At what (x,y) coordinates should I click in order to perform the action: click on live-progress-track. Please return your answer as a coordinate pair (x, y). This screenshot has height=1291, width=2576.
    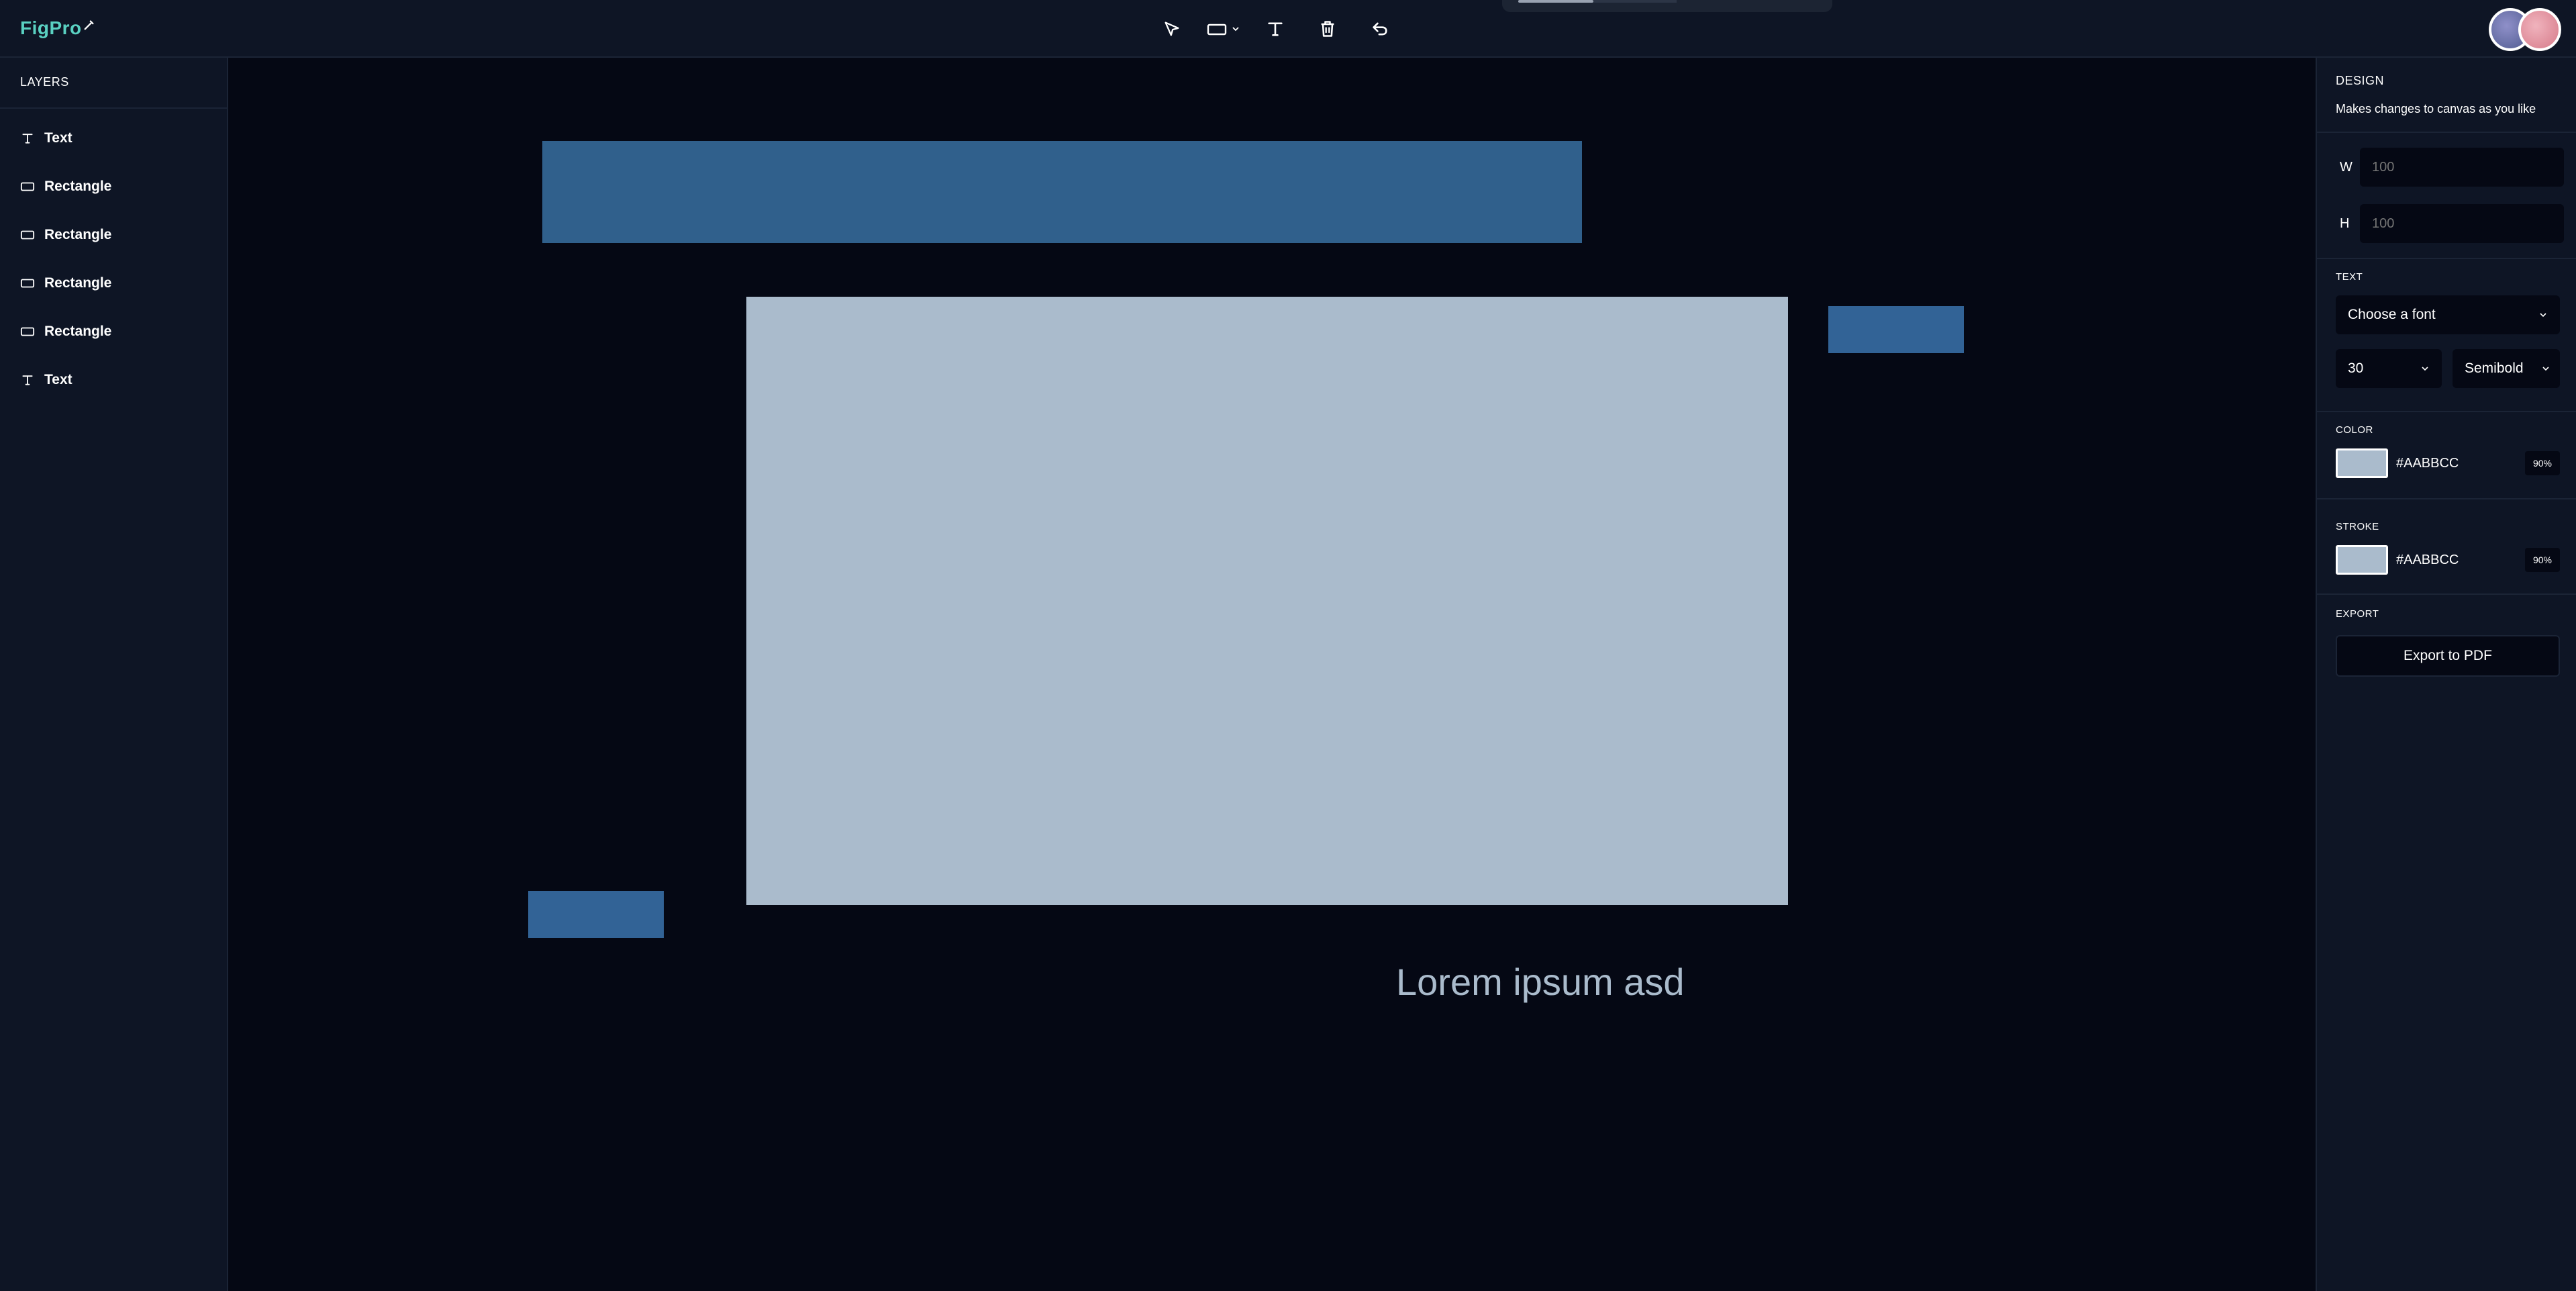
    Looking at the image, I should click on (1635, 1).